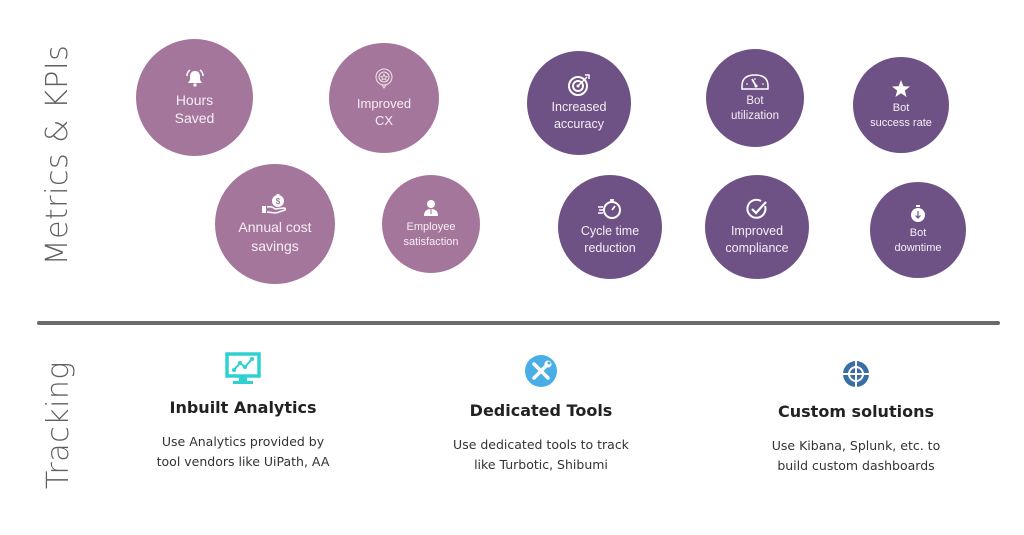 The height and width of the screenshot is (535, 1024). What do you see at coordinates (856, 411) in the screenshot?
I see `tracking-title: Custom solutions` at bounding box center [856, 411].